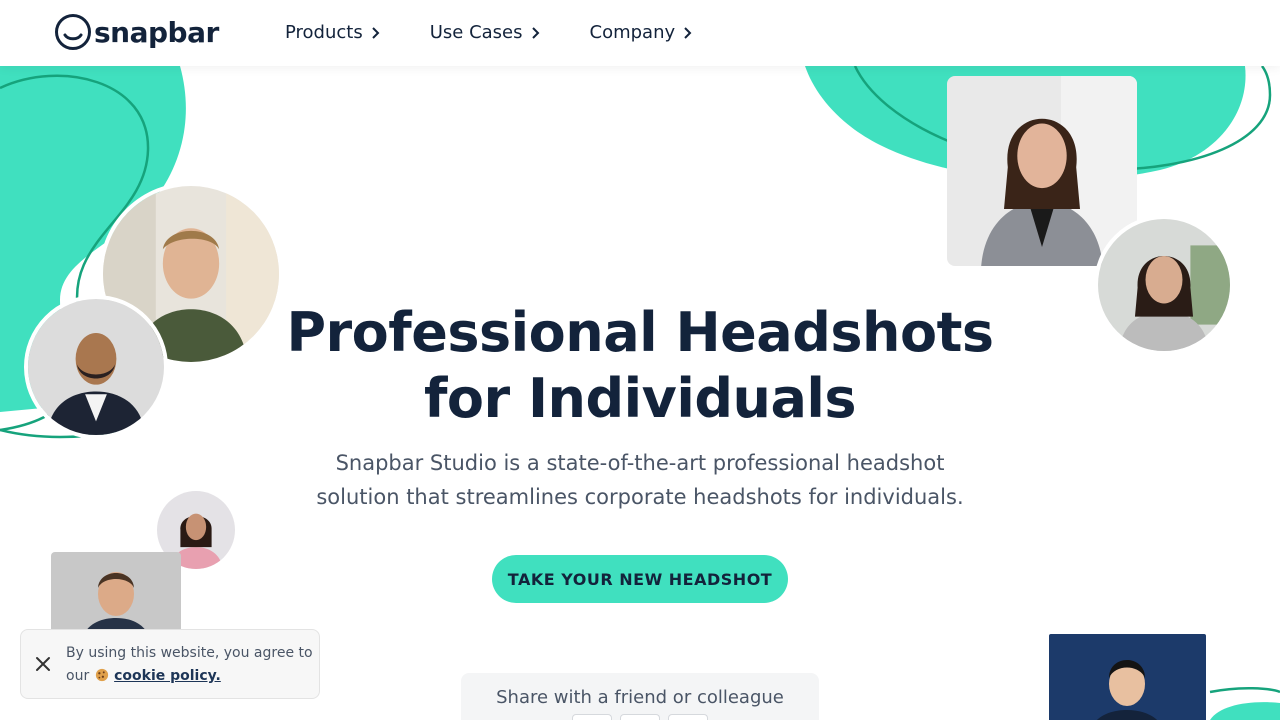 This screenshot has width=1280, height=720. I want to click on hero-title-line-2: for Individuals, so click(640, 398).